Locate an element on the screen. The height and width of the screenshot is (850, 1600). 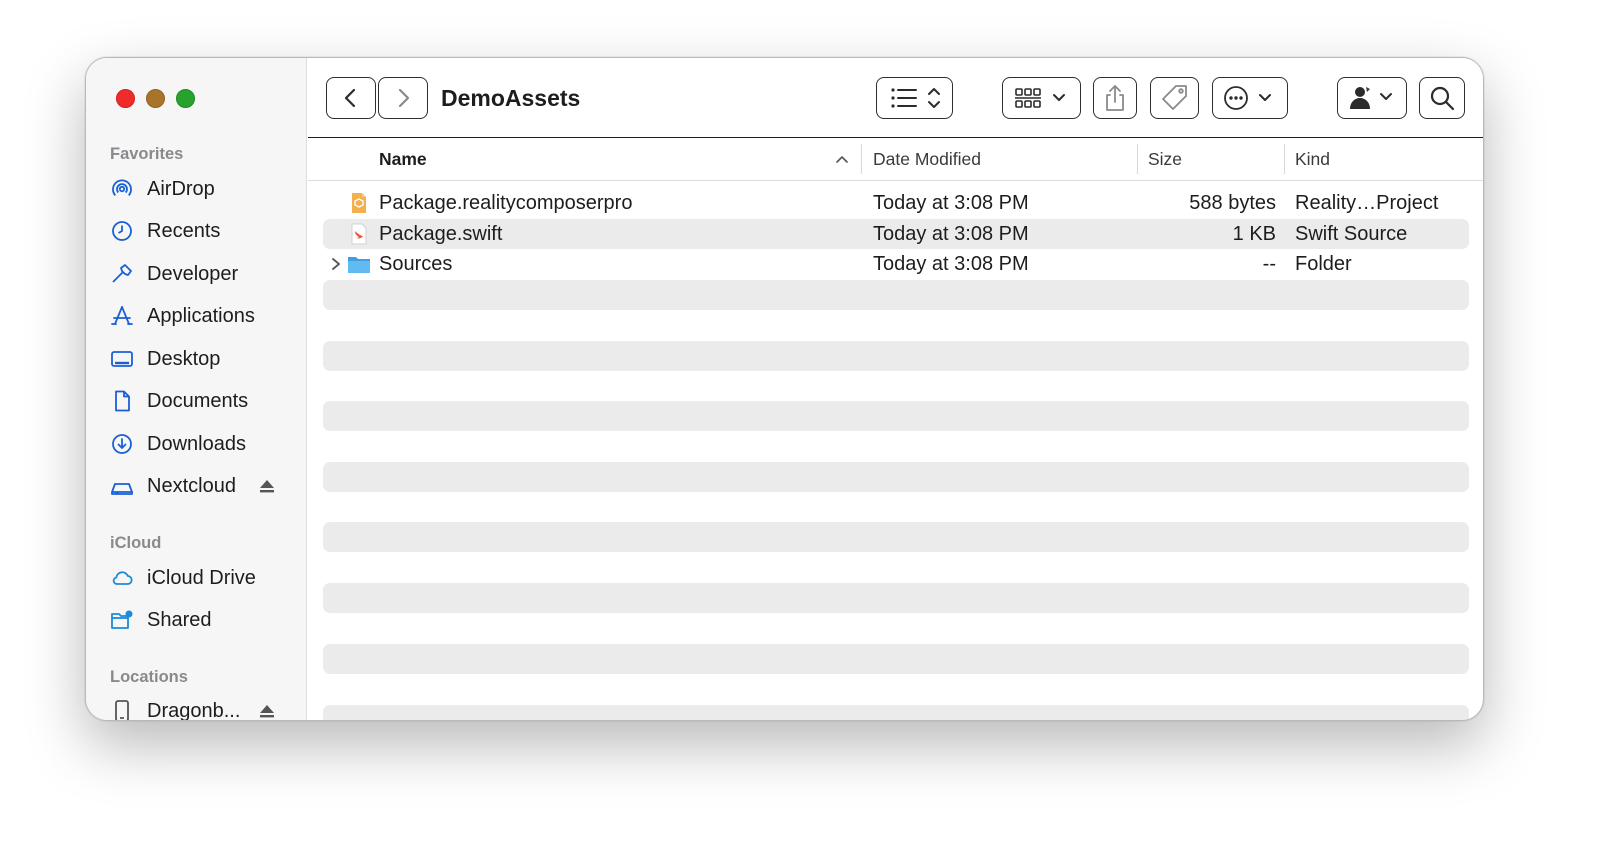
sidebar-item-label: Downloads is located at coordinates (196, 443).